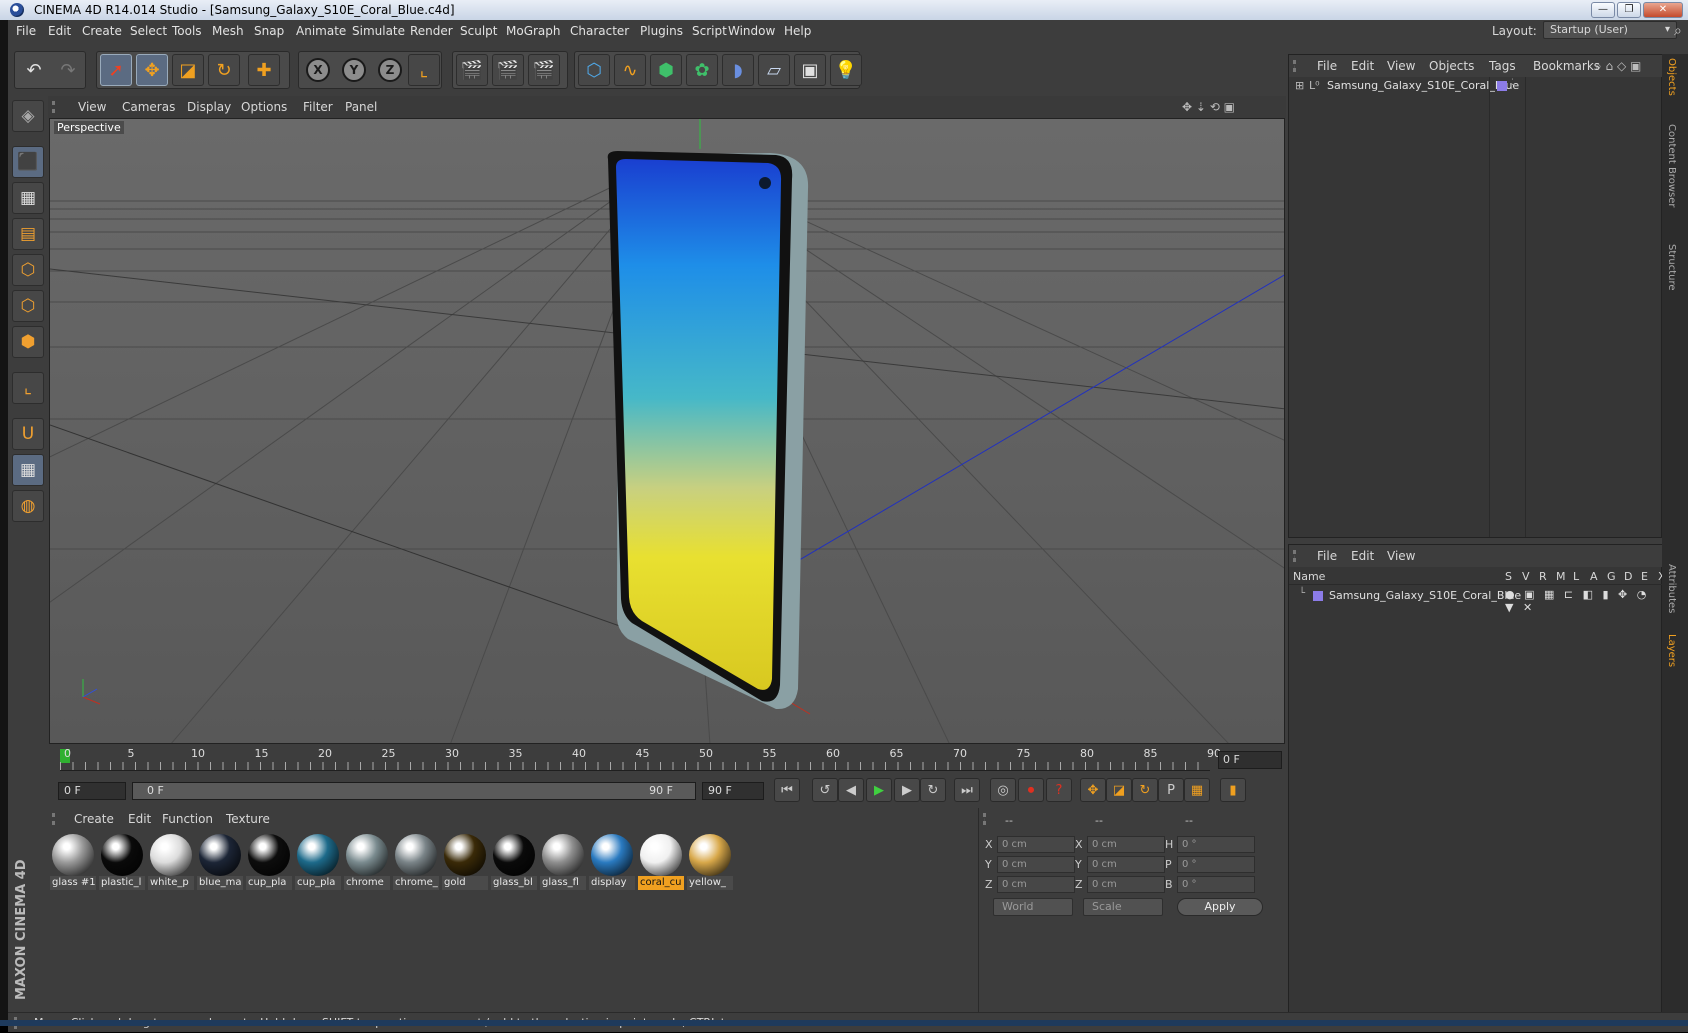  I want to click on viewport-navigate-icons: ✥ ⇣ ⟲ ▣, so click(1208, 107).